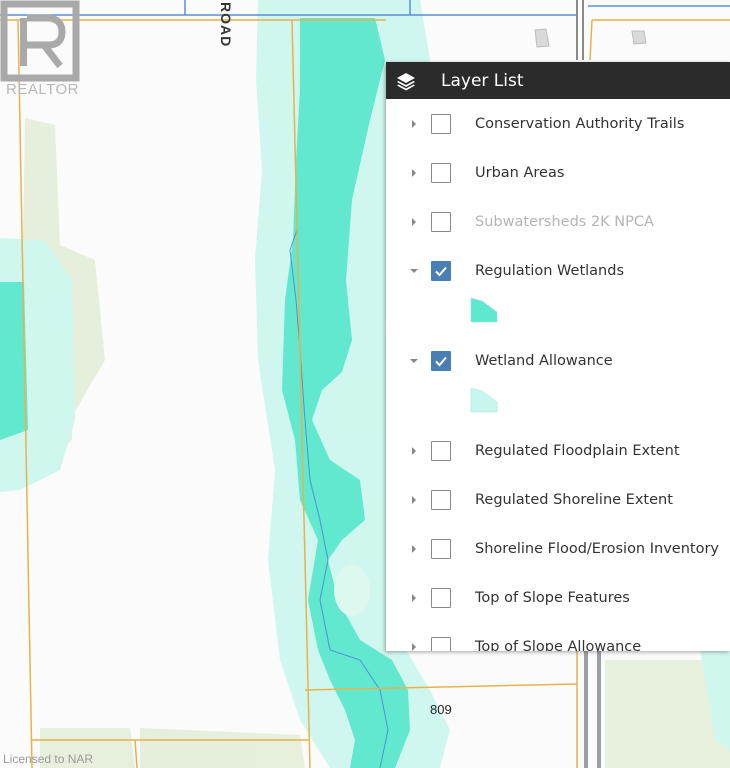 The height and width of the screenshot is (768, 730). What do you see at coordinates (597, 548) in the screenshot?
I see `layer-label: Shoreline Flood/Erosion Inventory` at bounding box center [597, 548].